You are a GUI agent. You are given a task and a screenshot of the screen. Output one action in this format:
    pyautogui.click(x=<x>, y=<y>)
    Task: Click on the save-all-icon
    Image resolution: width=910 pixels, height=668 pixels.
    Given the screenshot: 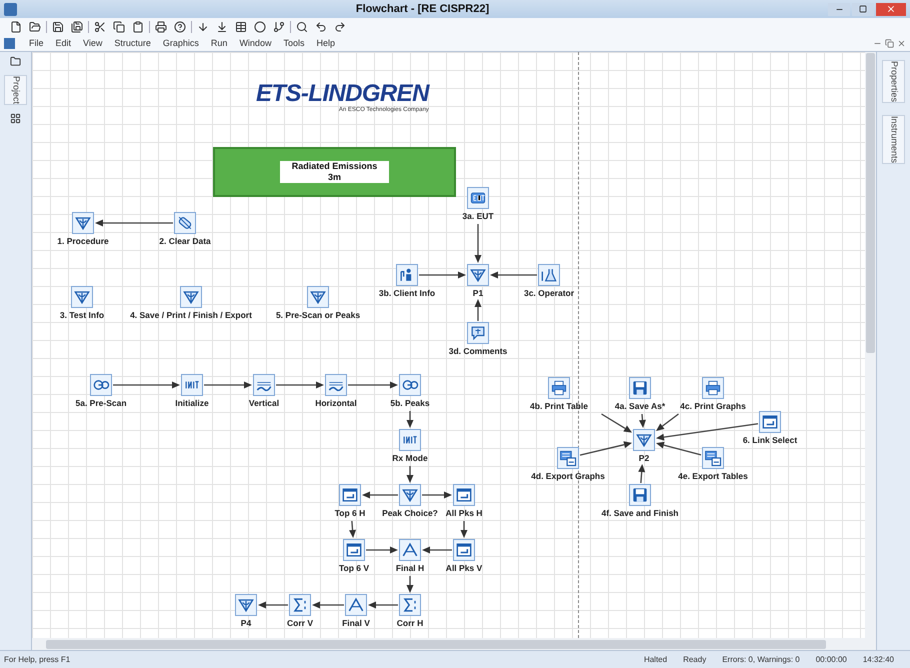 What is the action you would take?
    pyautogui.click(x=77, y=27)
    